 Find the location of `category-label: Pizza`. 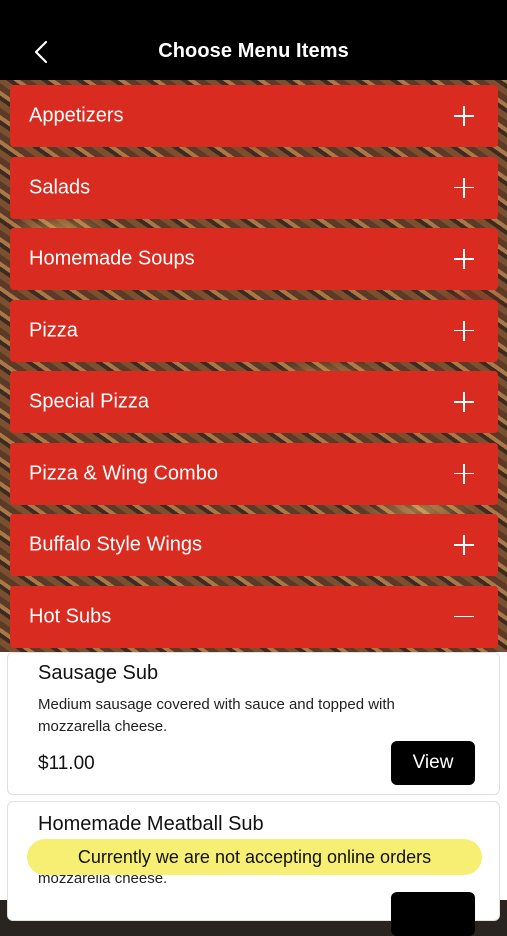

category-label: Pizza is located at coordinates (53, 330).